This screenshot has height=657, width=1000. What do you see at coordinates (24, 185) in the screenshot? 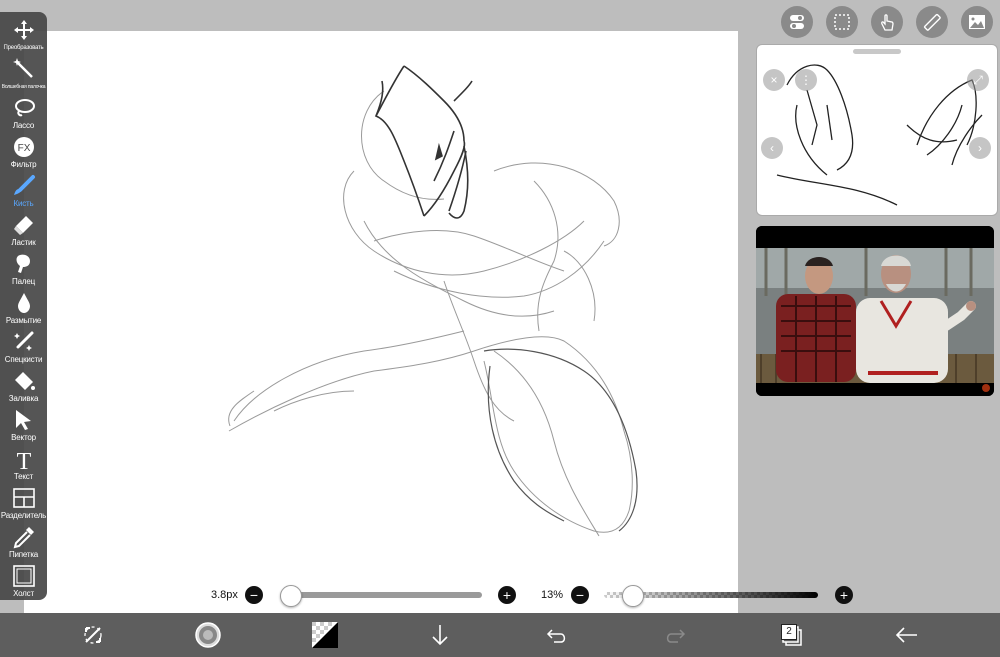
I see `brush-icon` at bounding box center [24, 185].